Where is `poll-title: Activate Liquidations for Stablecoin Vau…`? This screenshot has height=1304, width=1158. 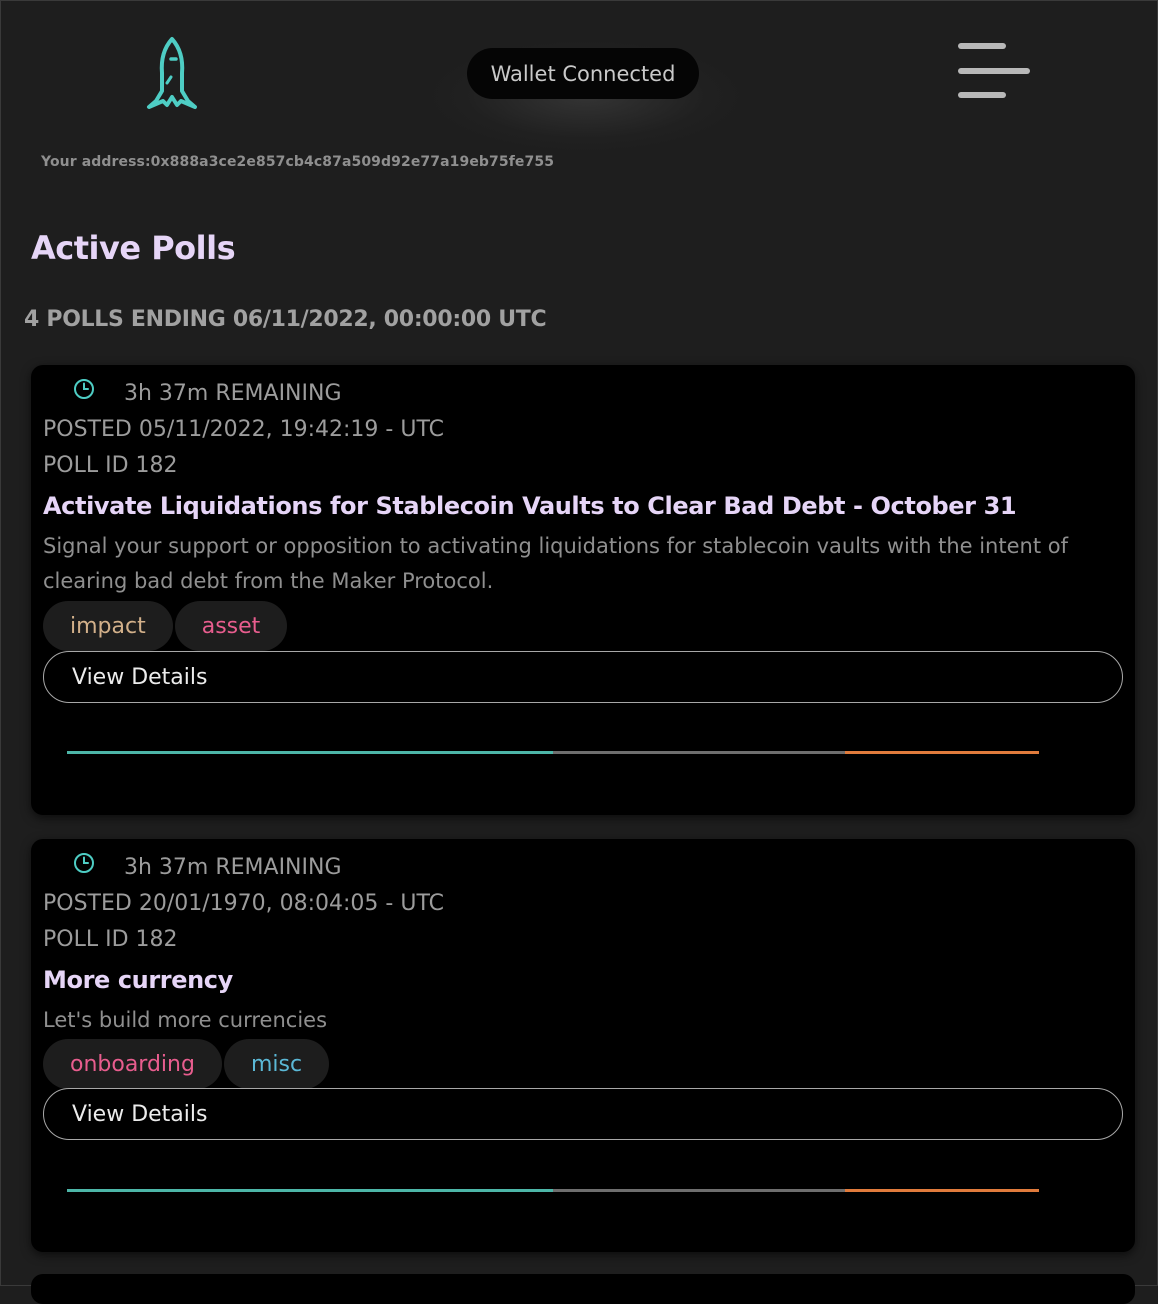 poll-title: Activate Liquidations for Stablecoin Vau… is located at coordinates (530, 506).